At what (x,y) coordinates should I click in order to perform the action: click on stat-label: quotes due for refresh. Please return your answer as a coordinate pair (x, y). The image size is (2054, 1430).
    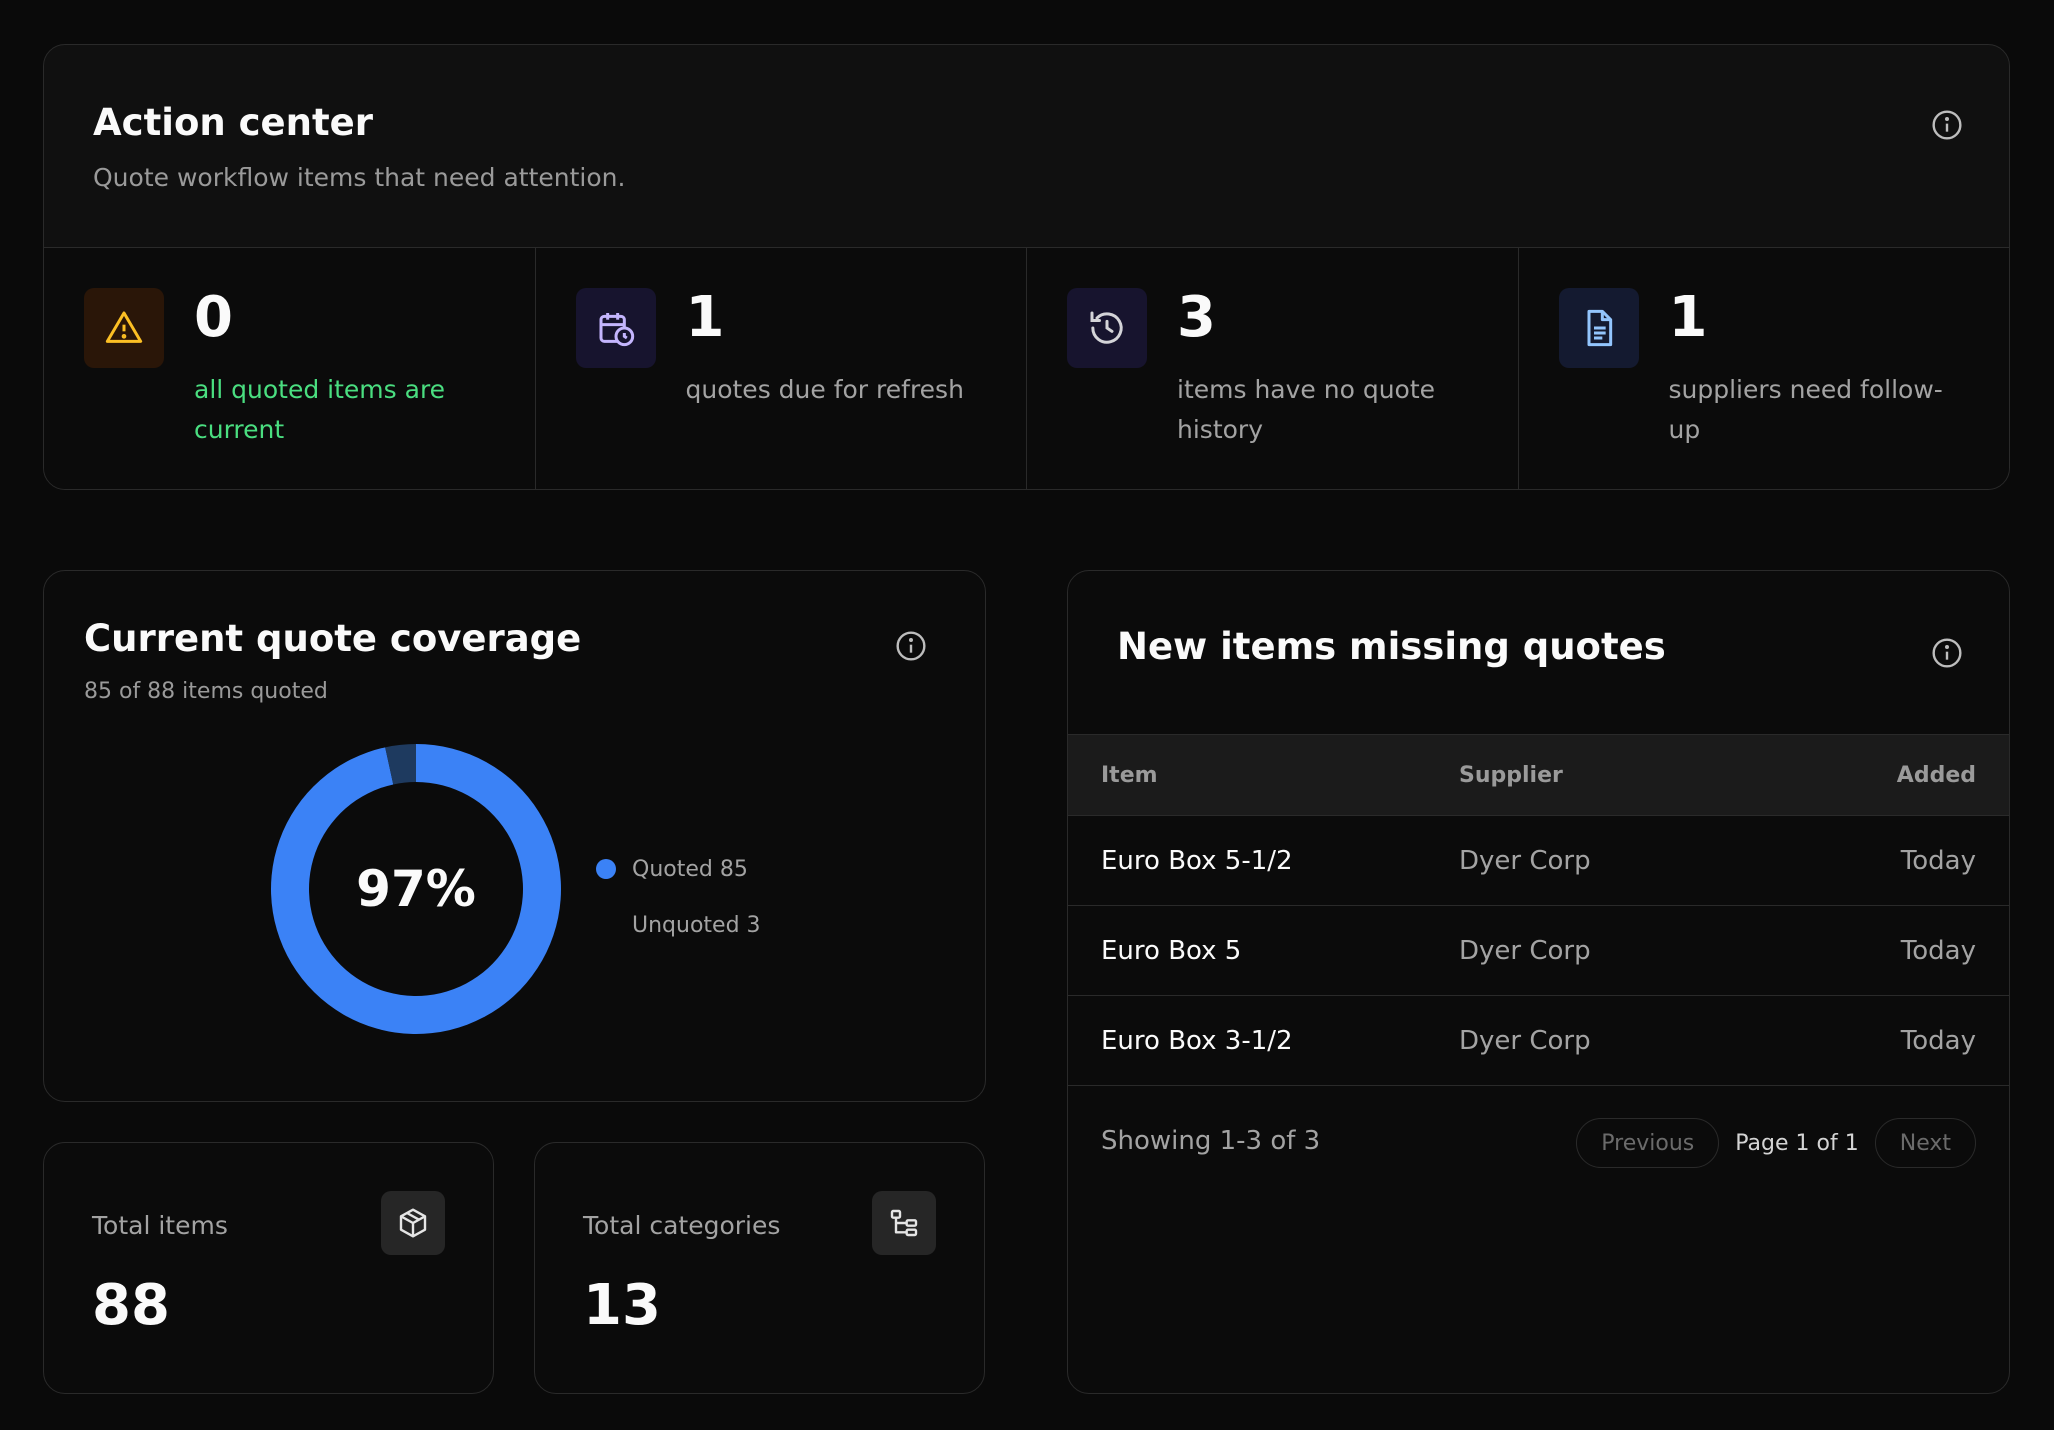
    Looking at the image, I should click on (824, 389).